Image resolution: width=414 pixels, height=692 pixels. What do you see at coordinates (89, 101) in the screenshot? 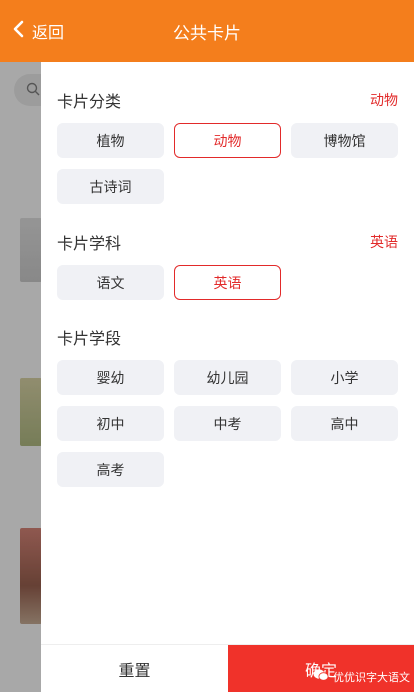
I see `category-title: 卡片分类` at bounding box center [89, 101].